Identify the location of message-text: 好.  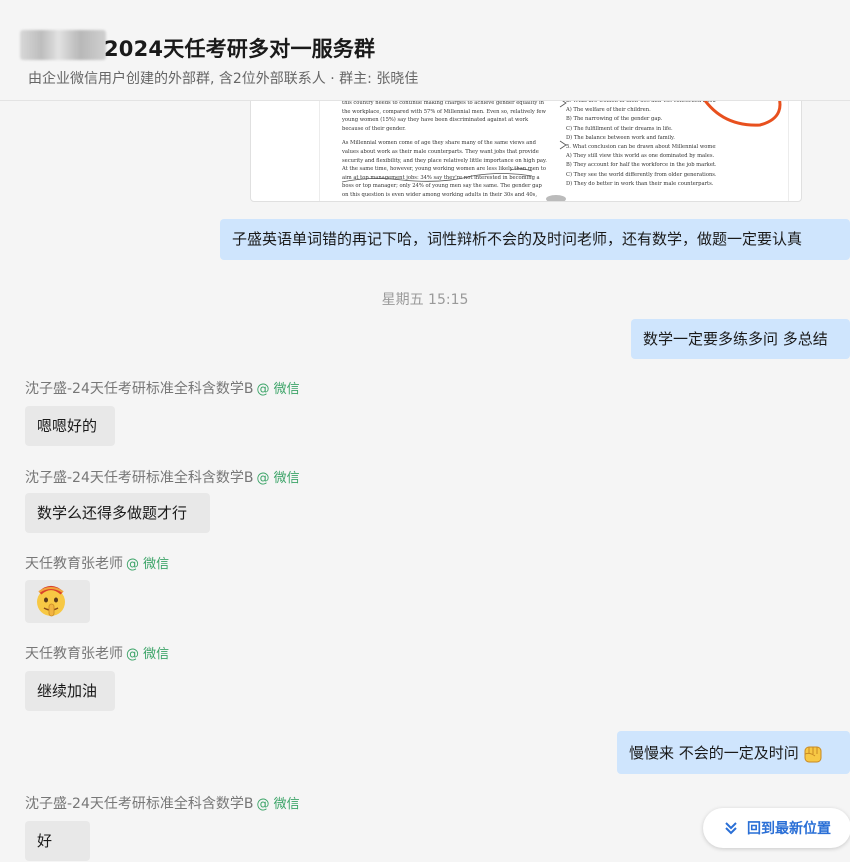
(45, 841).